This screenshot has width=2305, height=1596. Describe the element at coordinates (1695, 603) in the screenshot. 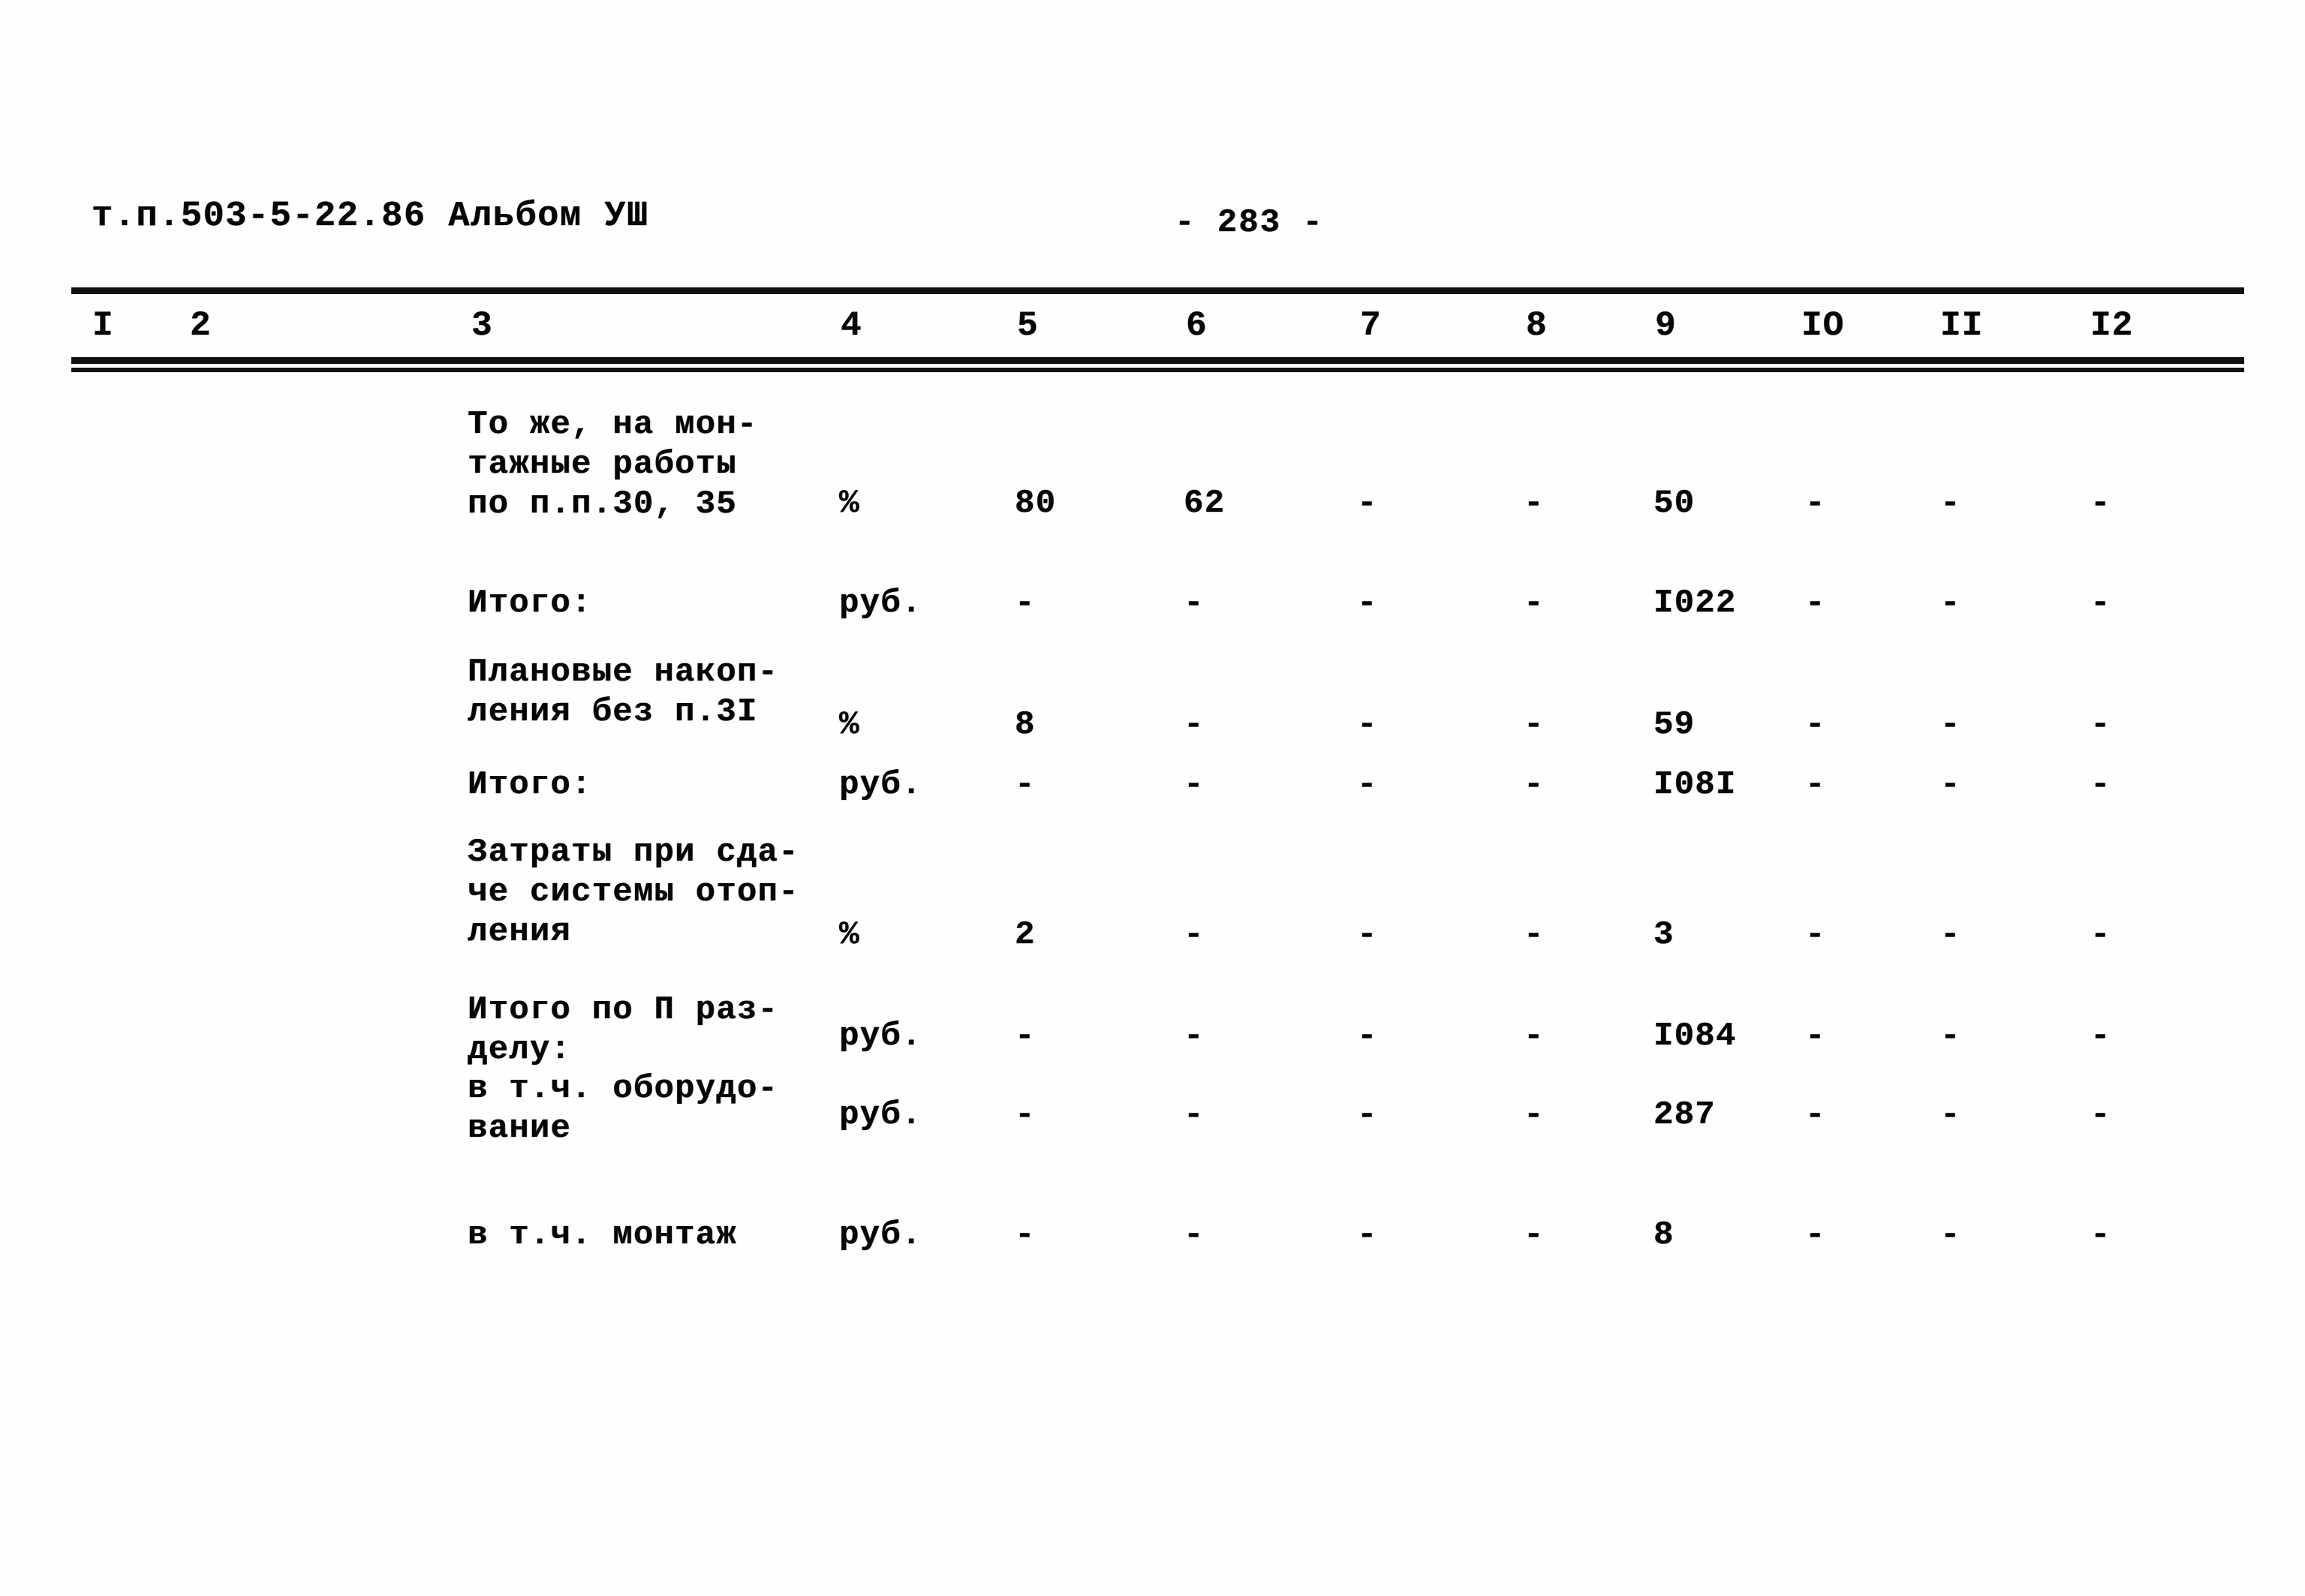

I see `cell-c9: I022` at that location.